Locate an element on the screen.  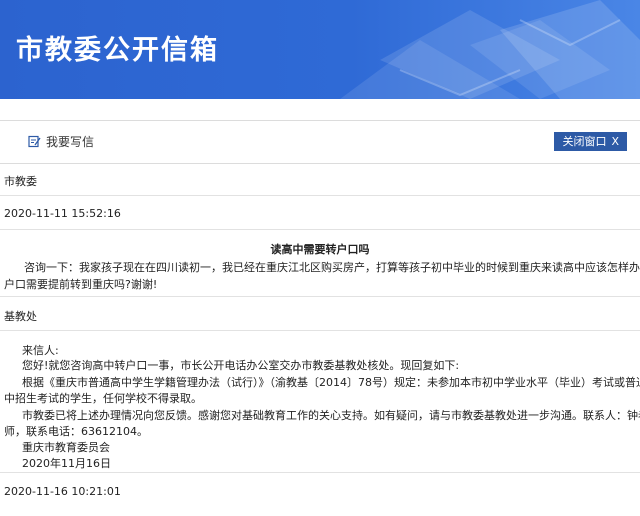
reply-line3: 中招生考试的学生，任何学校不得录取。 is located at coordinates (103, 398).